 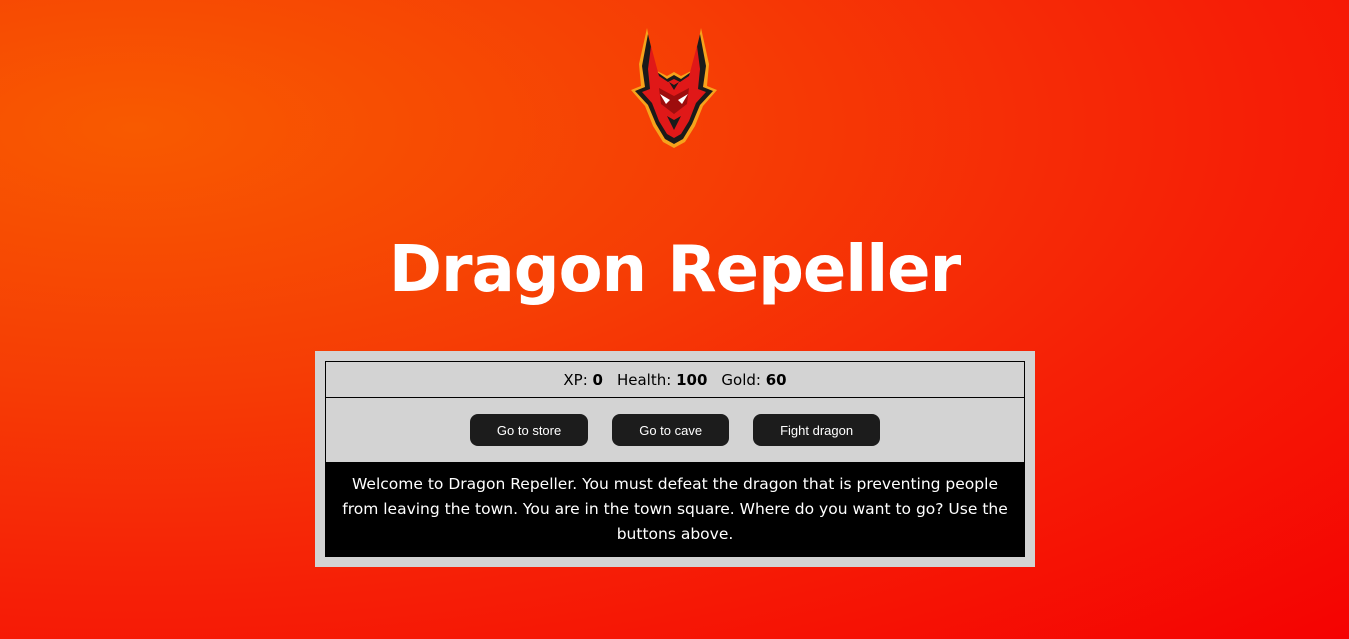 What do you see at coordinates (674, 270) in the screenshot?
I see `page-title: Dragon Repeller` at bounding box center [674, 270].